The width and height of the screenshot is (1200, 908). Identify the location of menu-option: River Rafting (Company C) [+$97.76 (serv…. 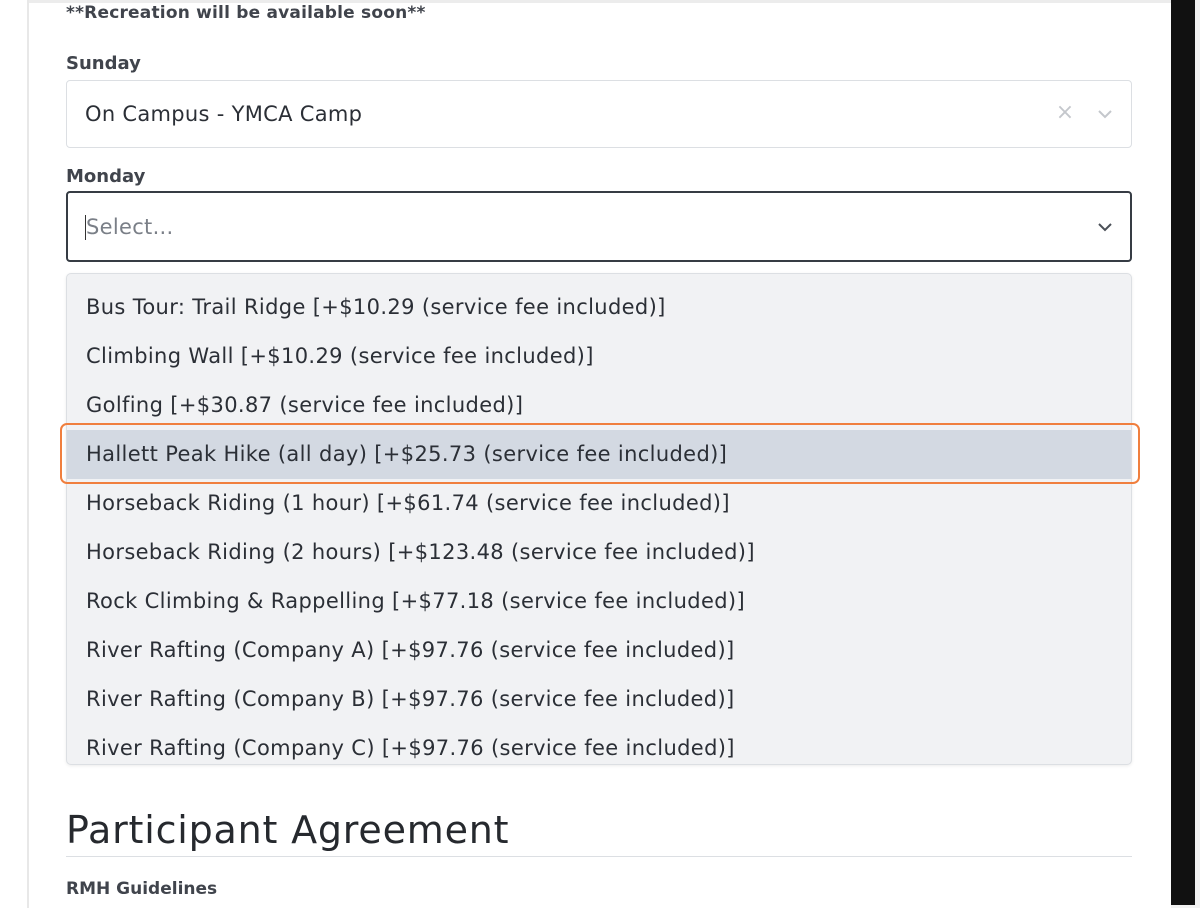
(599, 744).